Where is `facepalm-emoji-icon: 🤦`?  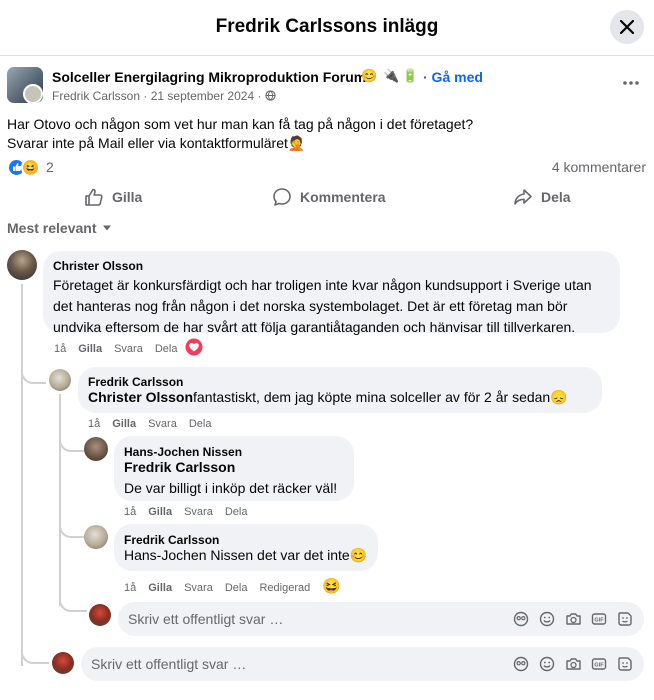
facepalm-emoji-icon: 🤦 is located at coordinates (296, 143).